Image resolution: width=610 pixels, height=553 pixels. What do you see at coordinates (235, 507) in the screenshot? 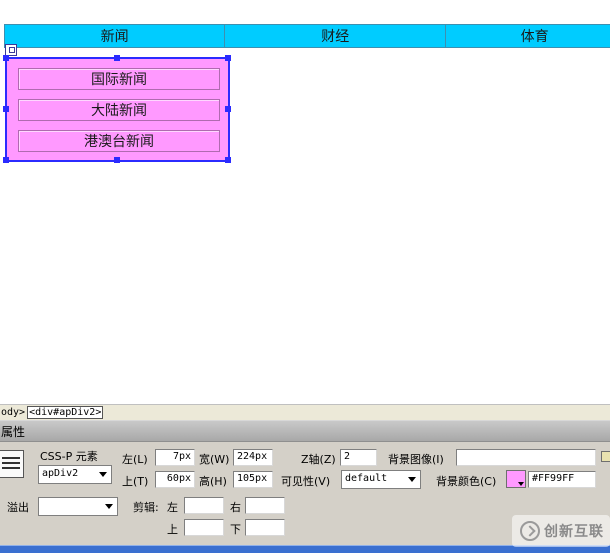
I see `clip-right-label: 右` at bounding box center [235, 507].